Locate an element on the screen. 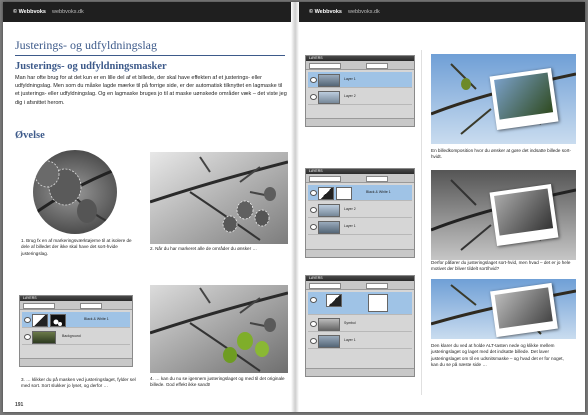  layer-row-bg: Background is located at coordinates (76, 337).